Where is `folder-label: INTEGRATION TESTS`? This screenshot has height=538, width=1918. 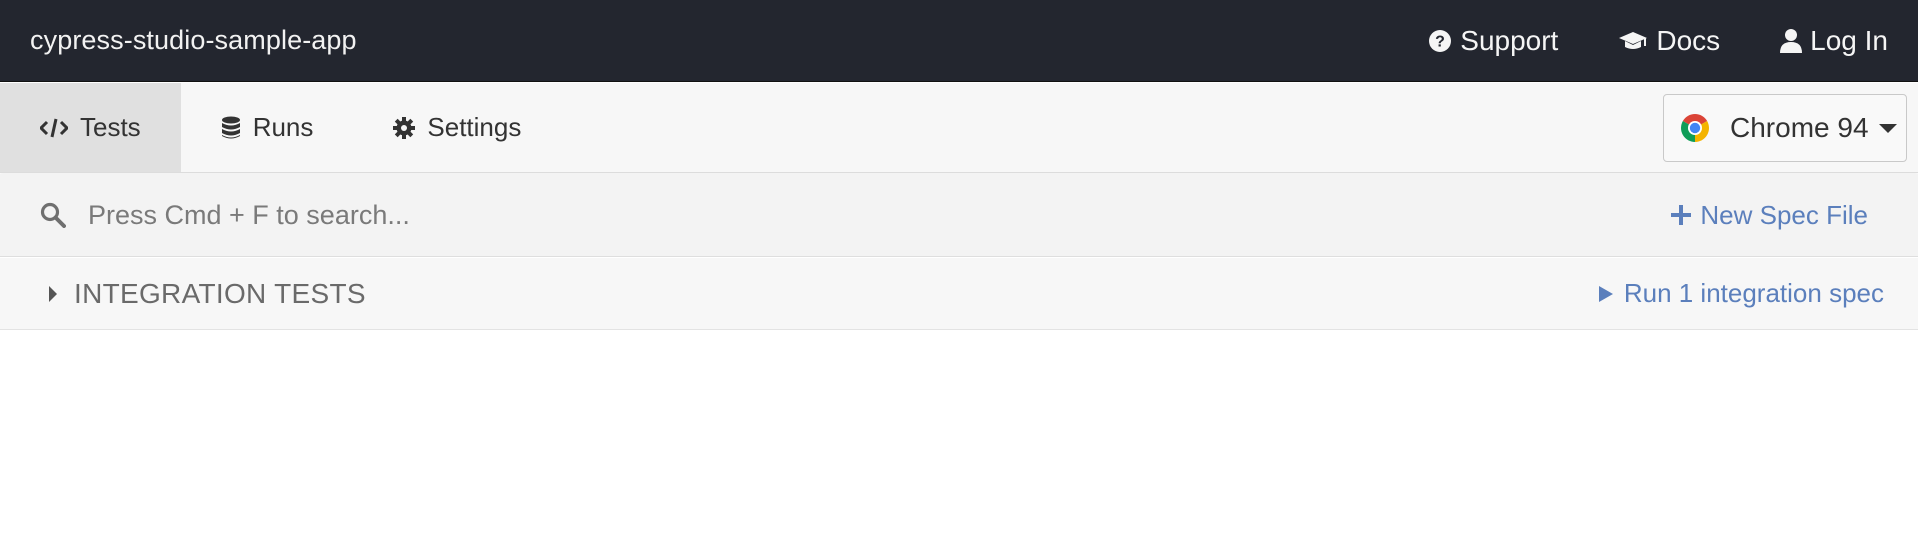 folder-label: INTEGRATION TESTS is located at coordinates (220, 293).